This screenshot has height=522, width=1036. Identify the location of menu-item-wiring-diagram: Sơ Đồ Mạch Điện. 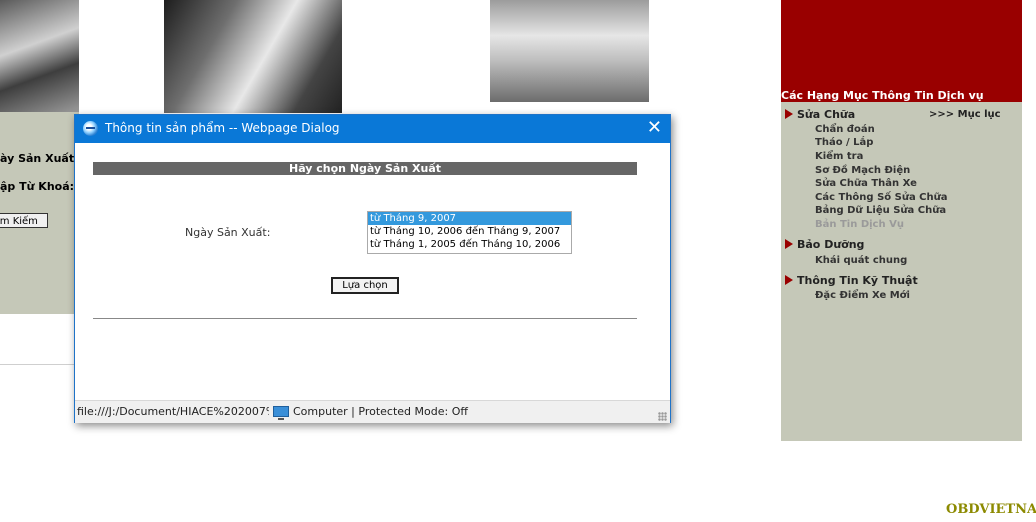
(862, 170).